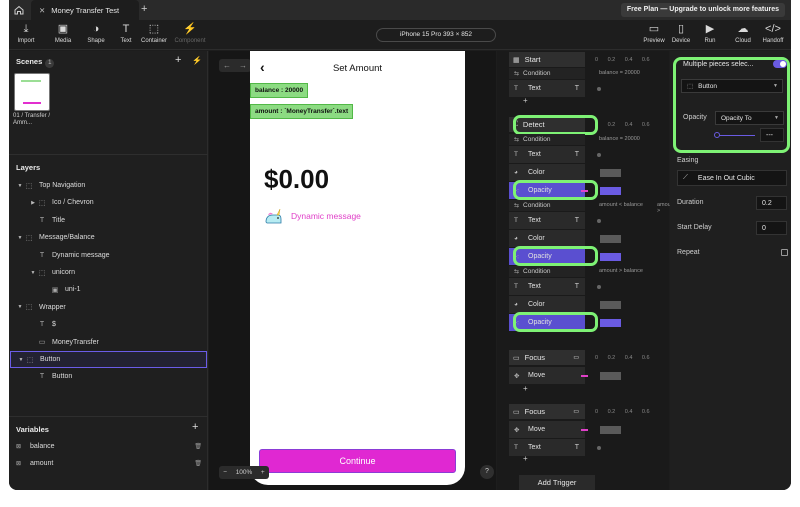 Image resolution: width=800 pixels, height=507 pixels. What do you see at coordinates (243, 65) in the screenshot?
I see `arrow-right-icon: →` at bounding box center [243, 65].